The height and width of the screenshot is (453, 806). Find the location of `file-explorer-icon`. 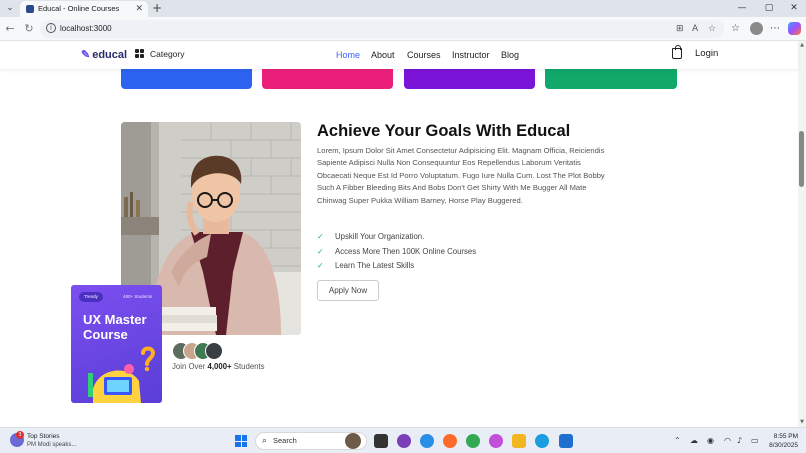

file-explorer-icon is located at coordinates (519, 441).